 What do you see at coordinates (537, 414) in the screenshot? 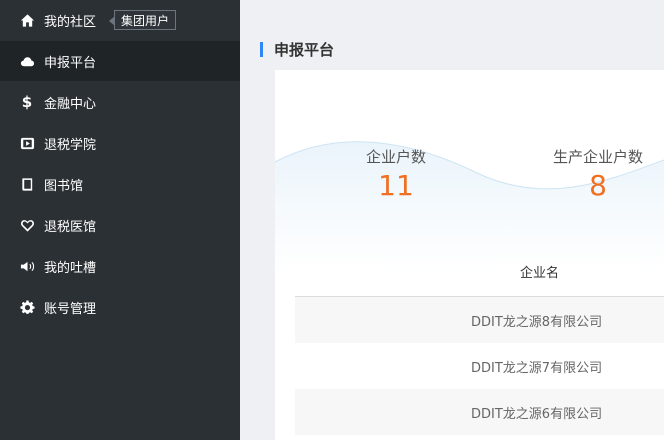
I see `table-cell: DDIT龙之源6有限公司` at bounding box center [537, 414].